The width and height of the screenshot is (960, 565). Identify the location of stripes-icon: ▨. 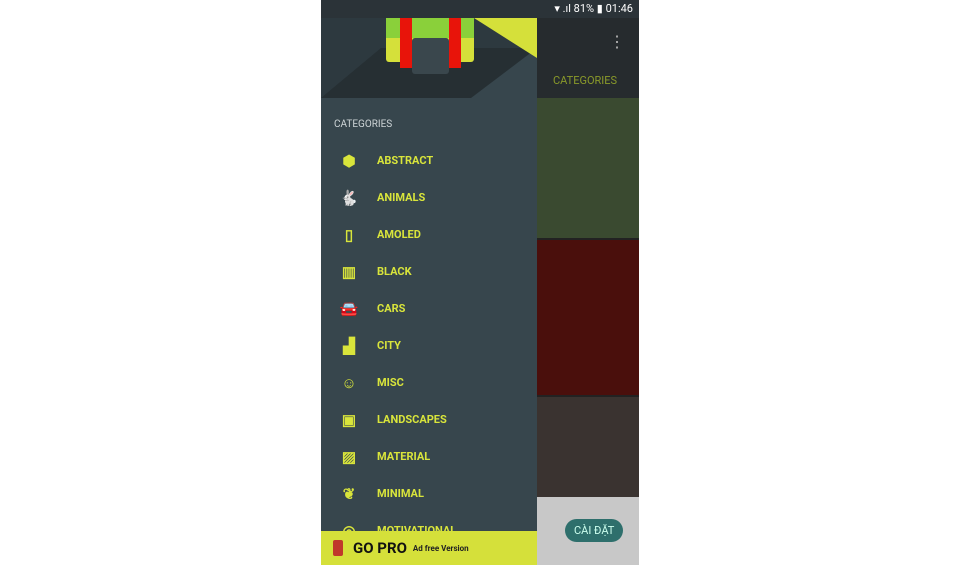
(349, 456).